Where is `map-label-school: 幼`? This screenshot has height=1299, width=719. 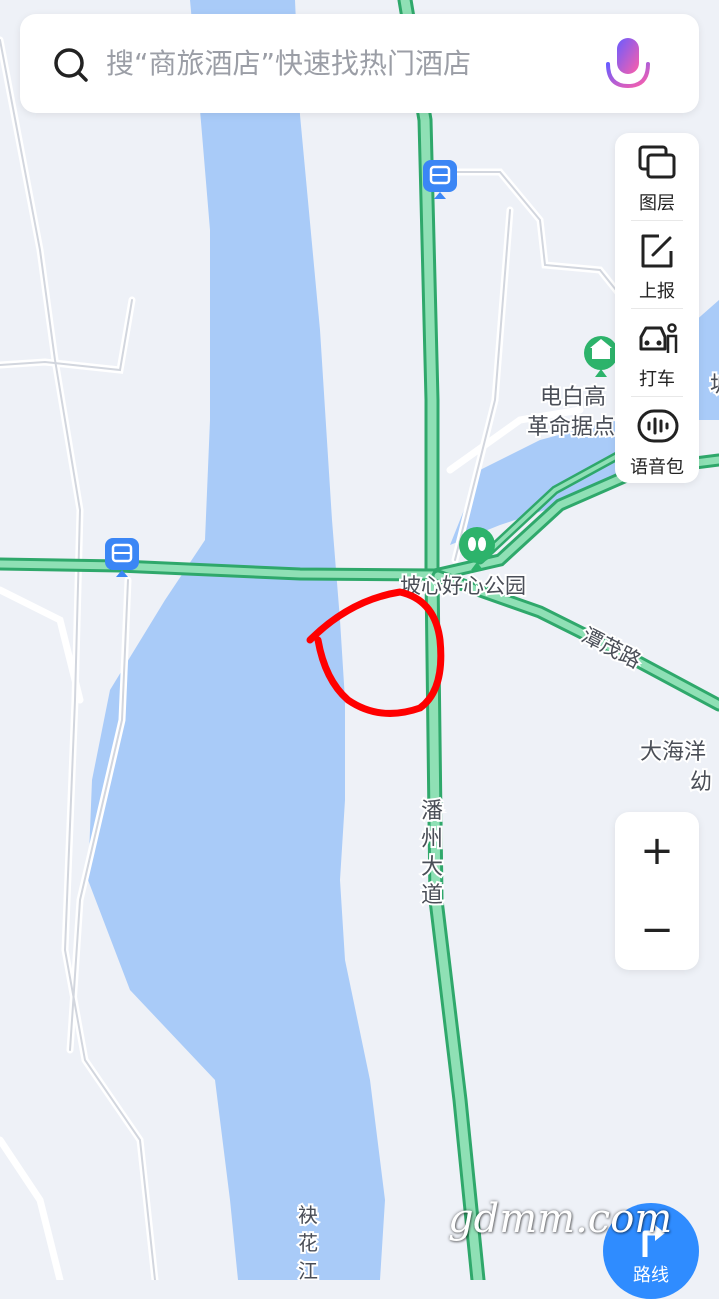 map-label-school: 幼 is located at coordinates (701, 782).